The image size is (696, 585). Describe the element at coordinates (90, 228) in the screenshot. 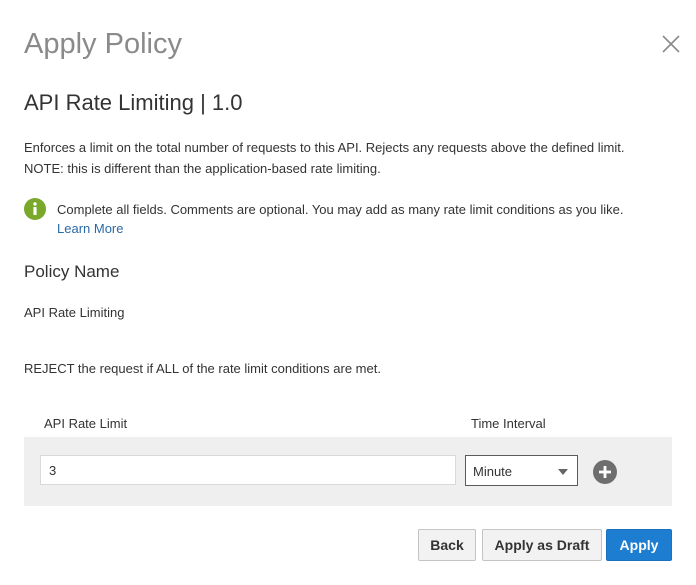

I see `learn-more-link: Learn More` at that location.